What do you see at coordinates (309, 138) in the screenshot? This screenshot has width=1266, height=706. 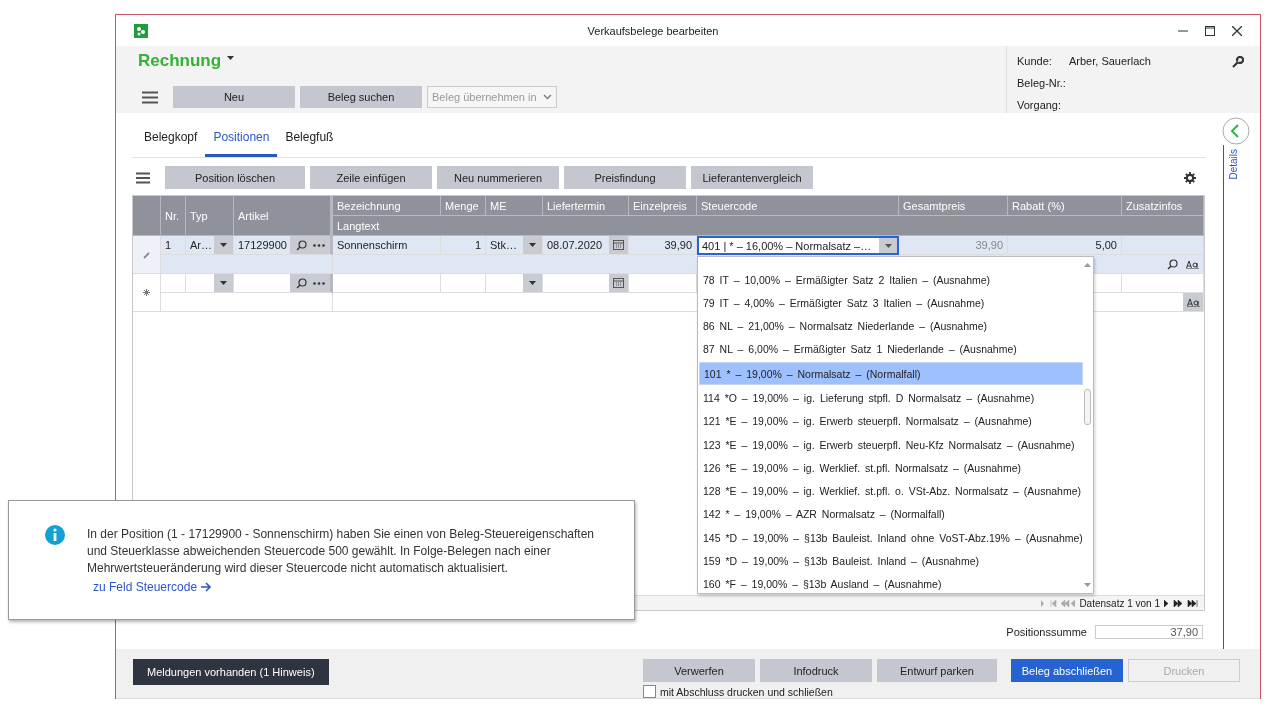 I see `tab: Belegfuß` at bounding box center [309, 138].